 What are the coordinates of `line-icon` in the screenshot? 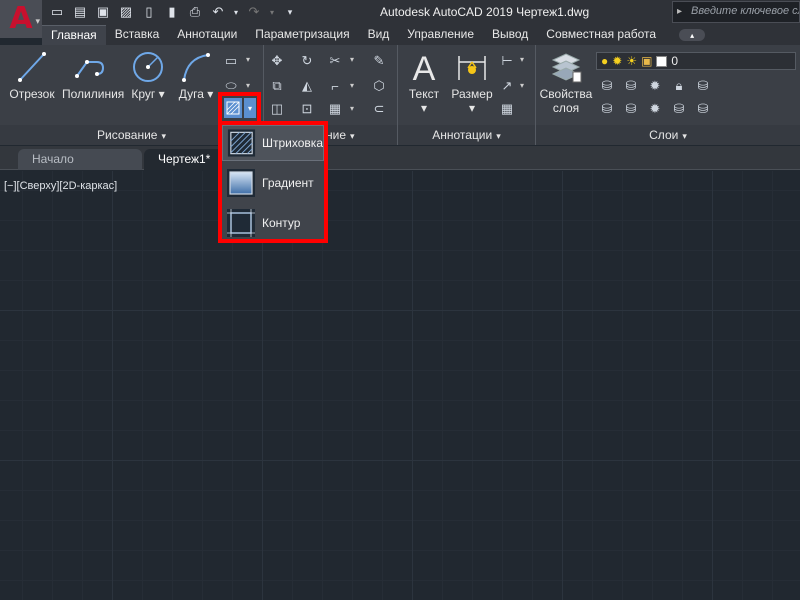 It's located at (32, 67).